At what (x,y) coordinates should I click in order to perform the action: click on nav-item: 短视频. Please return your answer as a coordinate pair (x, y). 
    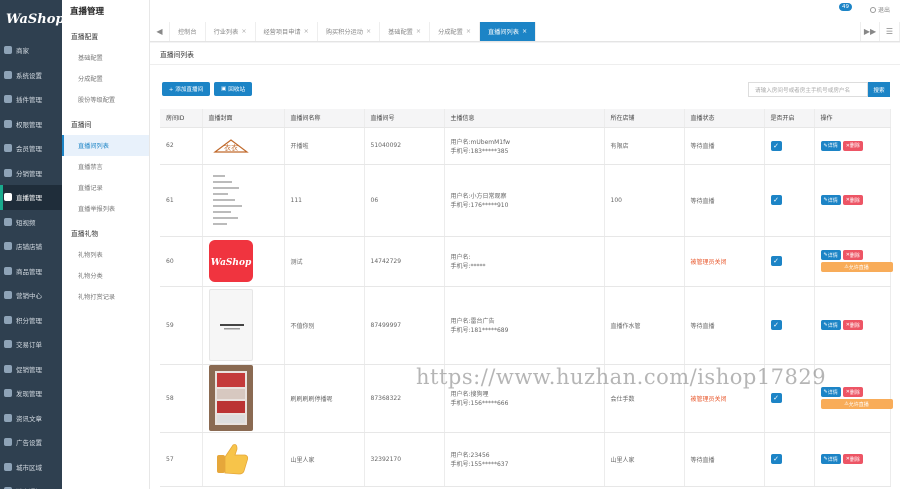
    Looking at the image, I should click on (31, 222).